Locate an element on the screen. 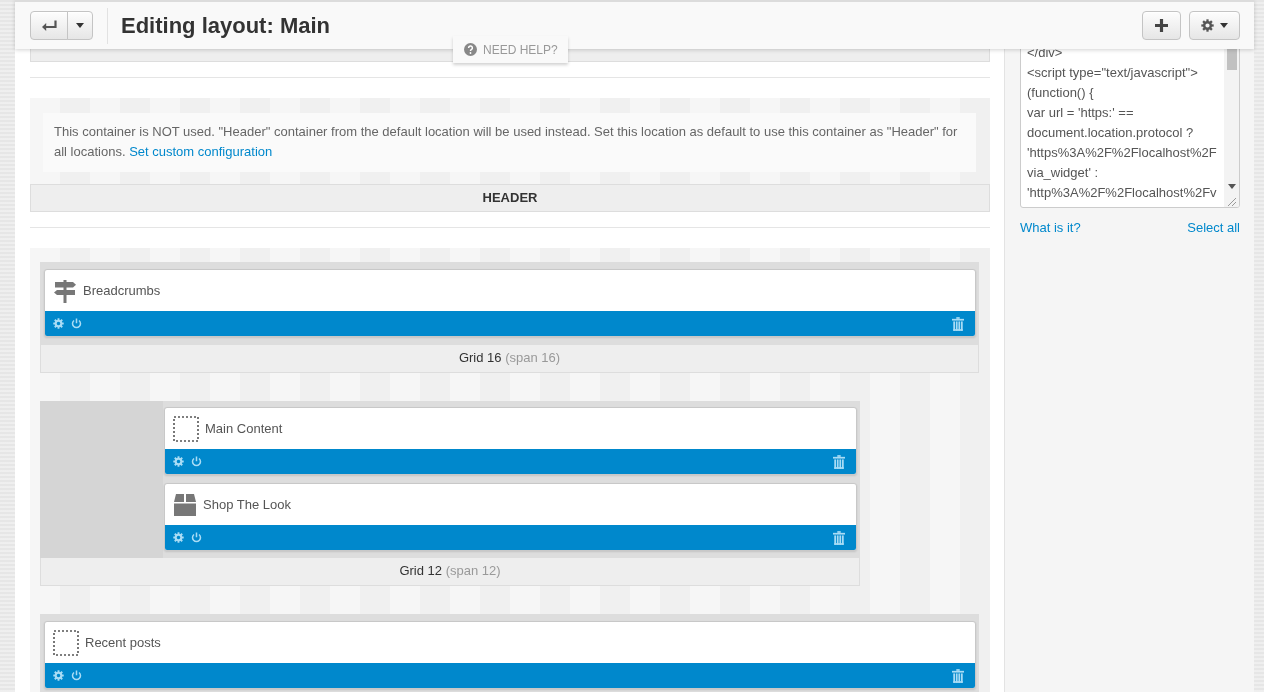 This screenshot has width=1264, height=692. add-button is located at coordinates (1161, 25).